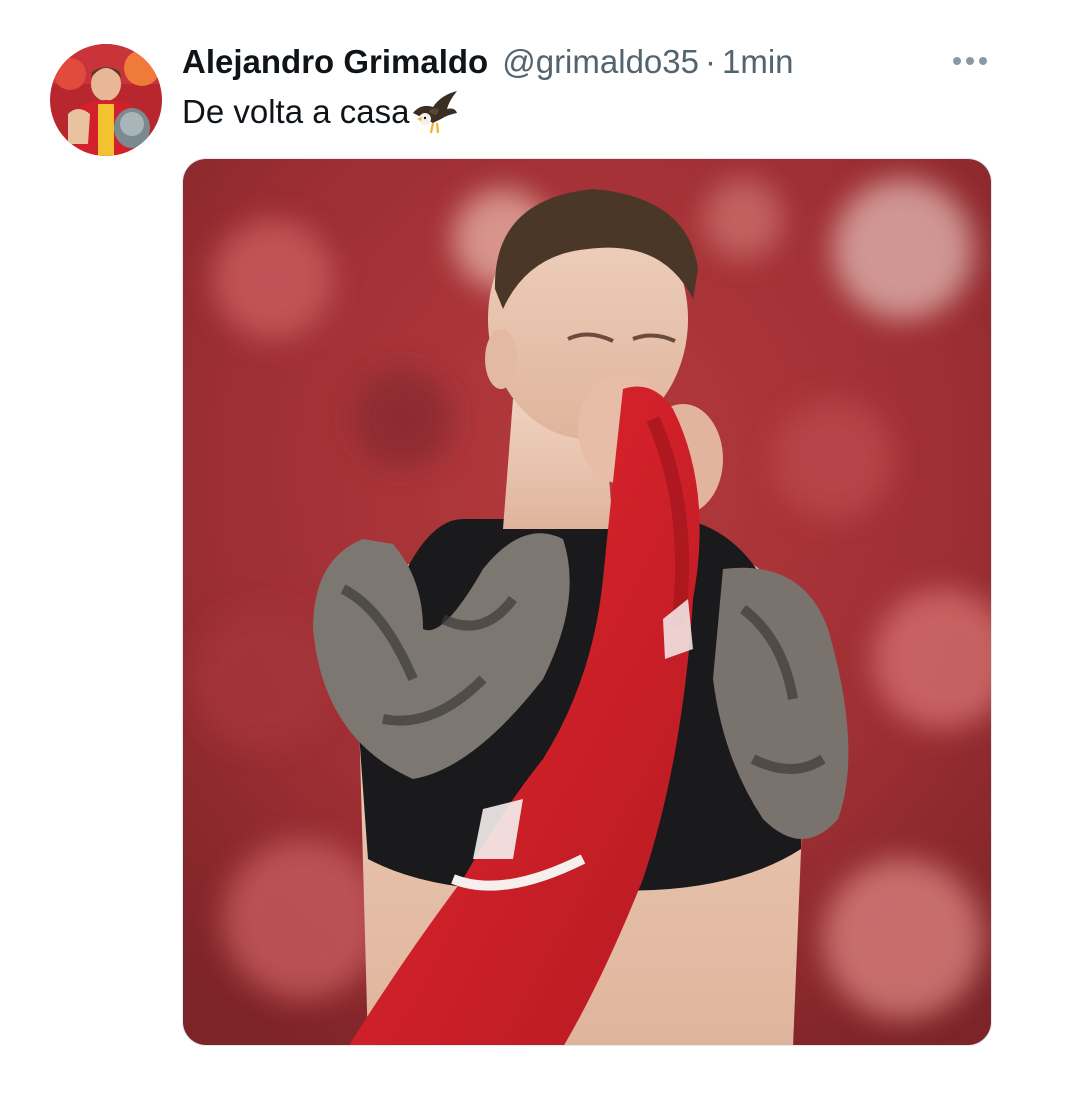 The width and height of the screenshot is (1071, 1100). Describe the element at coordinates (435, 112) in the screenshot. I see `eagle-icon` at that location.